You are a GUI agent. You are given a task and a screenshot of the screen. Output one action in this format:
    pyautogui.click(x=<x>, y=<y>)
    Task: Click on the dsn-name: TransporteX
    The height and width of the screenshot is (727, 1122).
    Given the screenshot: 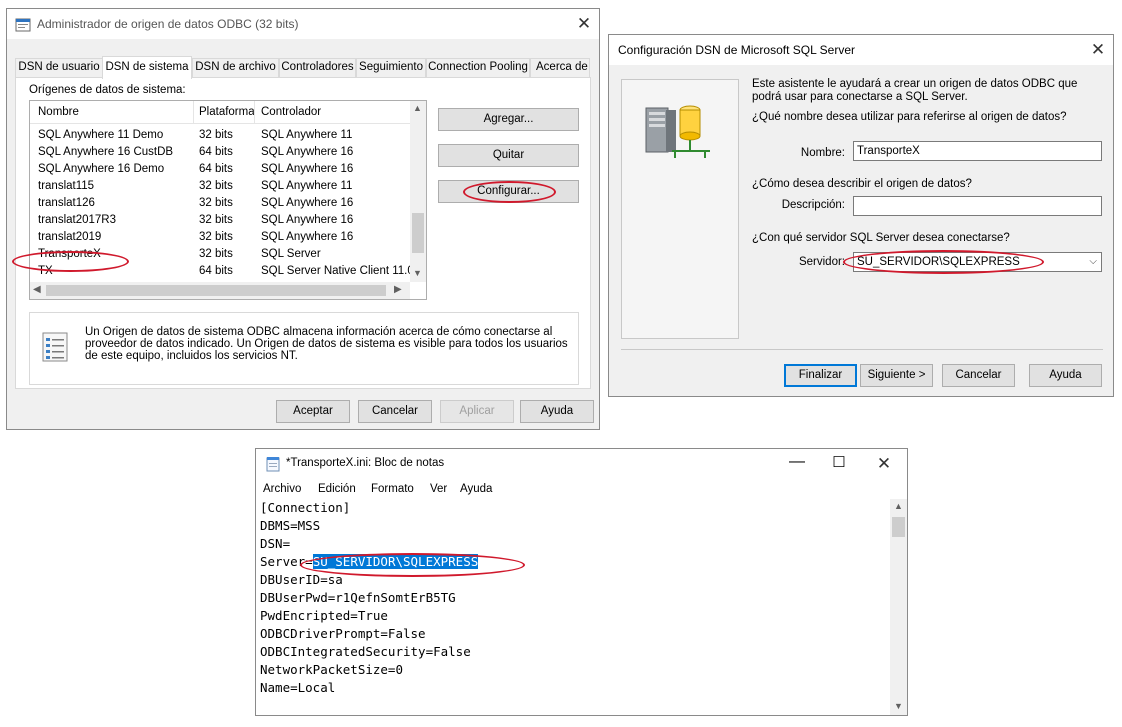 What is the action you would take?
    pyautogui.click(x=69, y=254)
    